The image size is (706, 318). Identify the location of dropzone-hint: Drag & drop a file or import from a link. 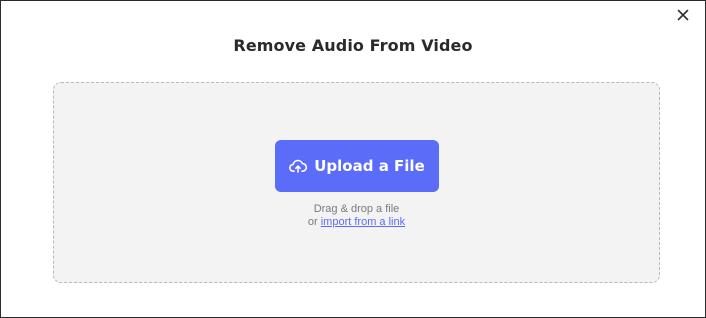
(356, 216).